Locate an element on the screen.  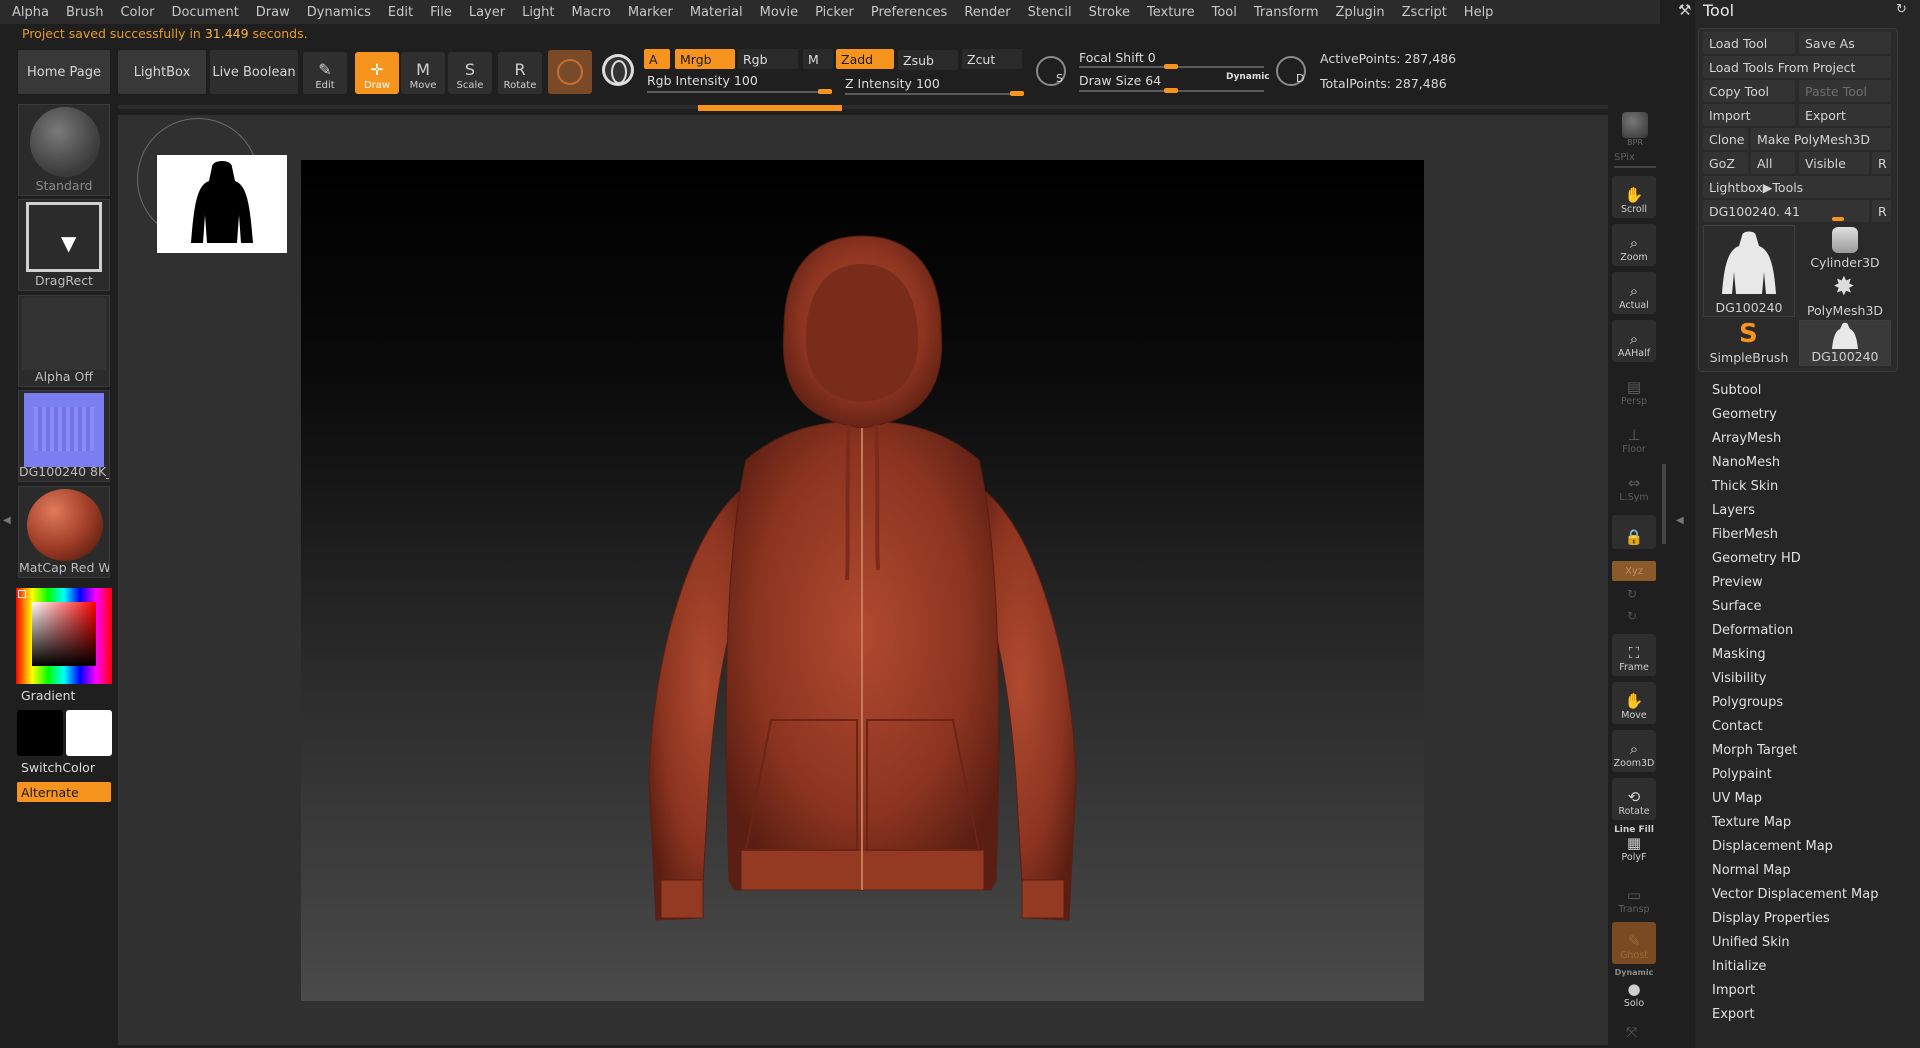
alpha-selector: Alpha Off is located at coordinates (64, 341).